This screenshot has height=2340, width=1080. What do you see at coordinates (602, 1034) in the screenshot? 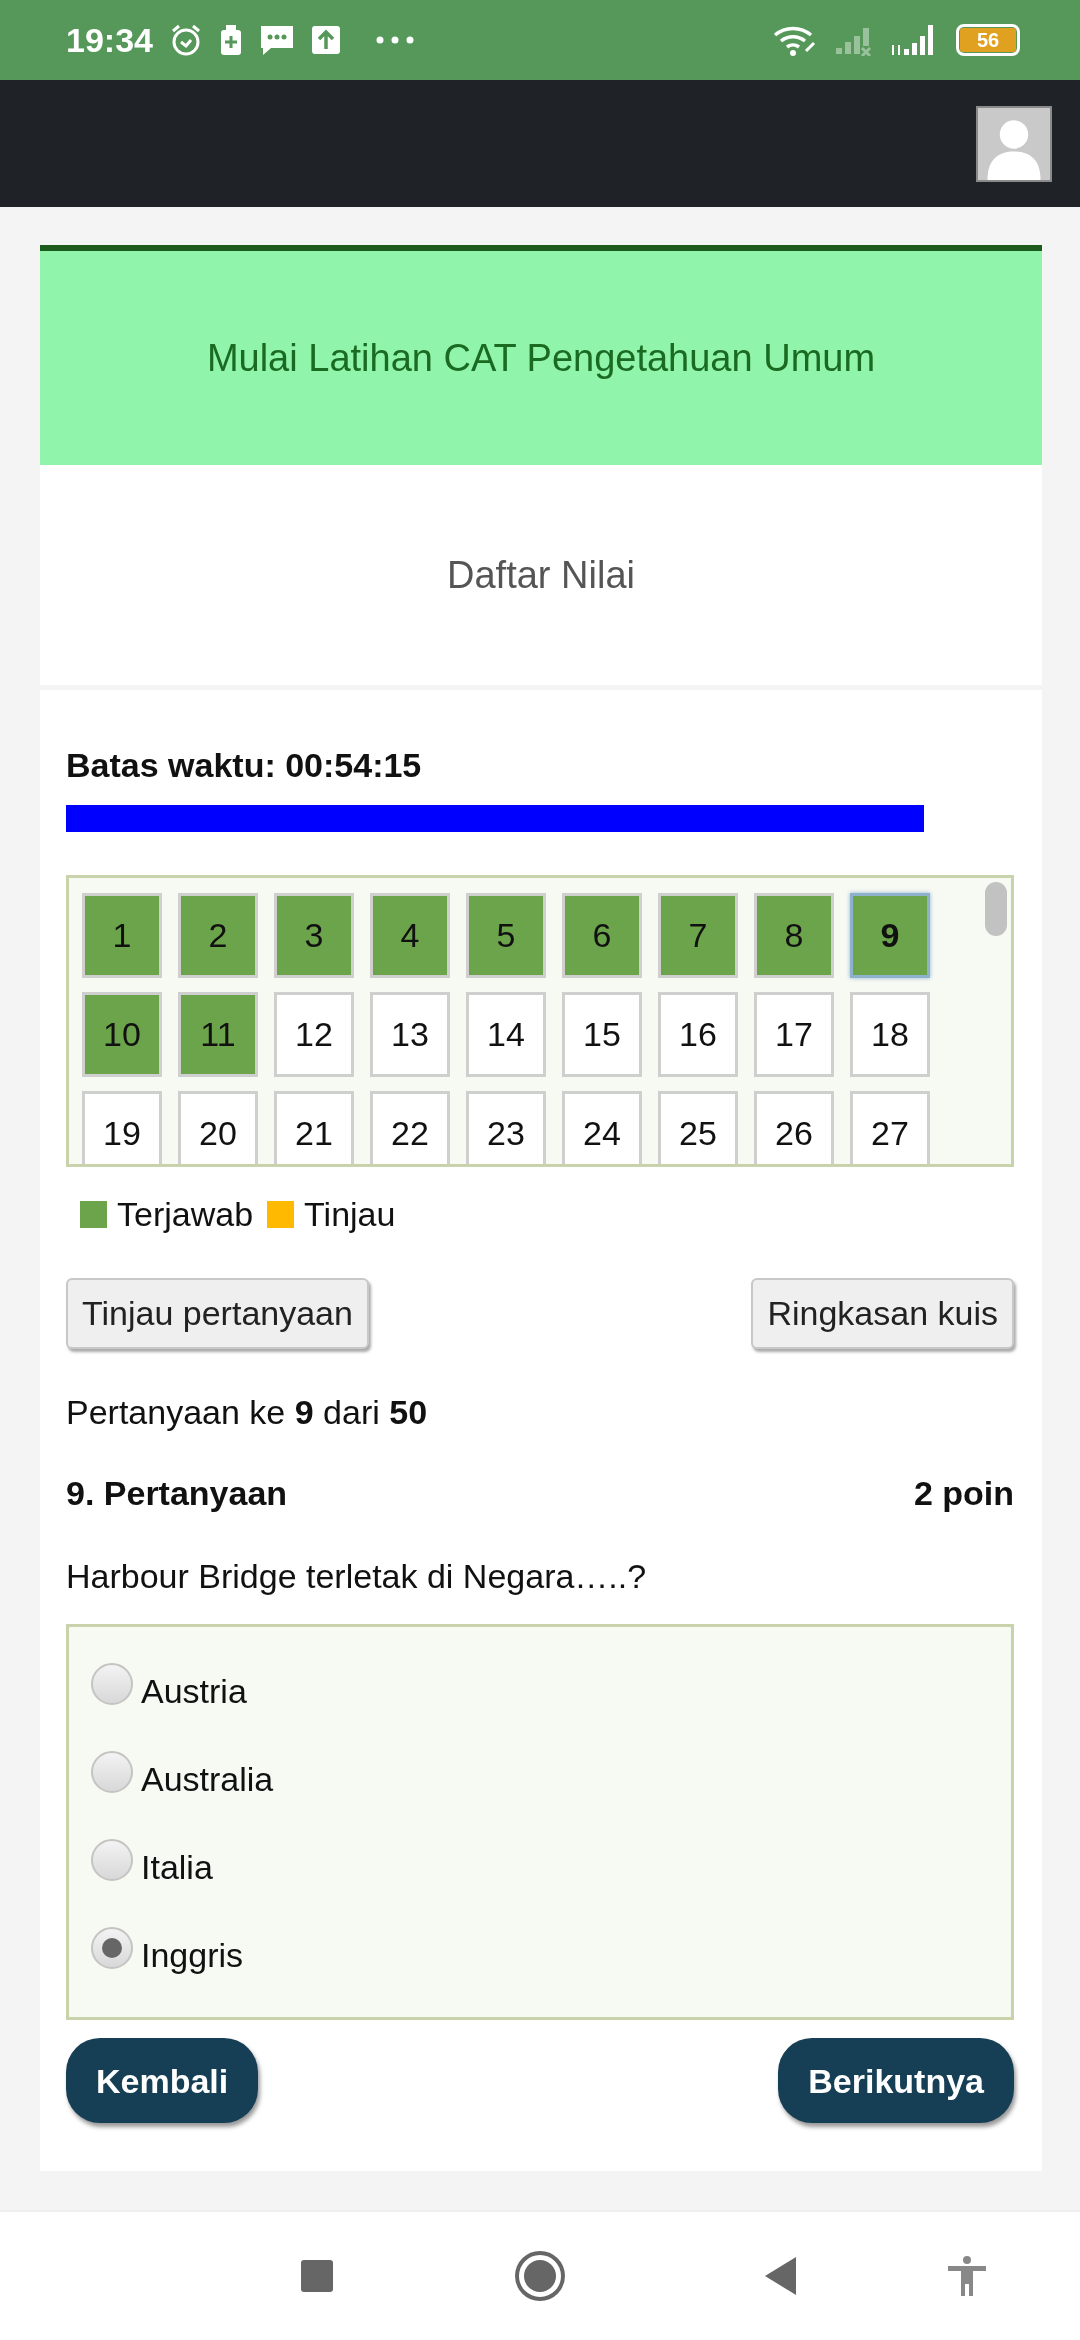
I see `question-number: 15` at bounding box center [602, 1034].